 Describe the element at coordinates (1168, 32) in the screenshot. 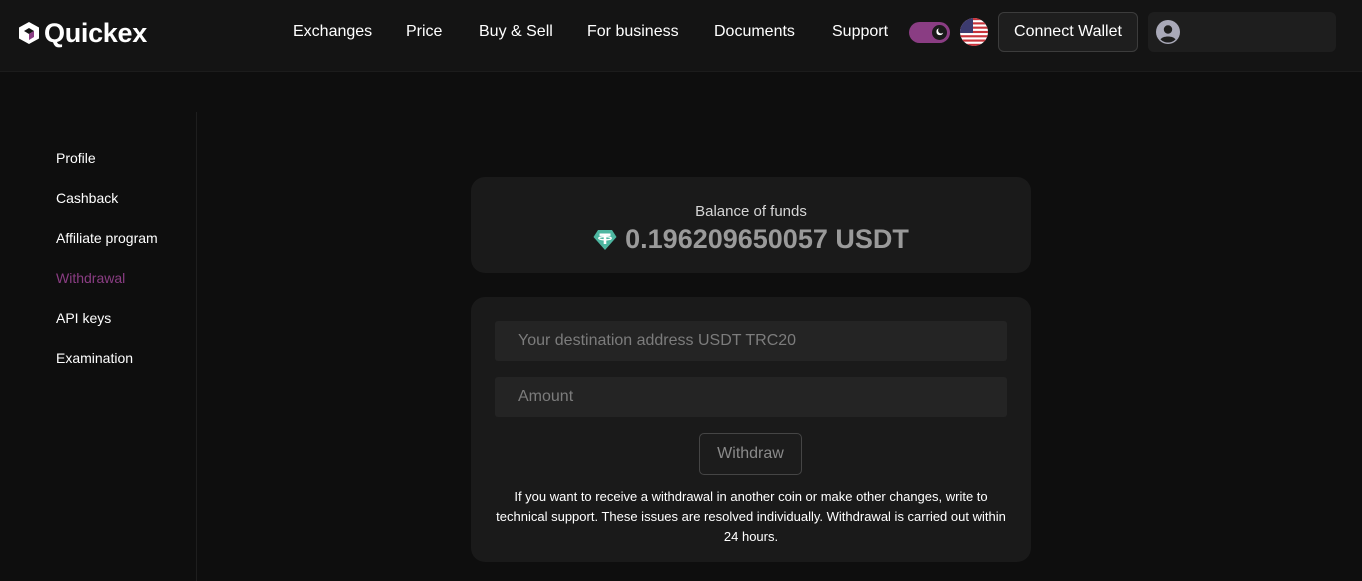

I see `user-avatar-icon` at that location.